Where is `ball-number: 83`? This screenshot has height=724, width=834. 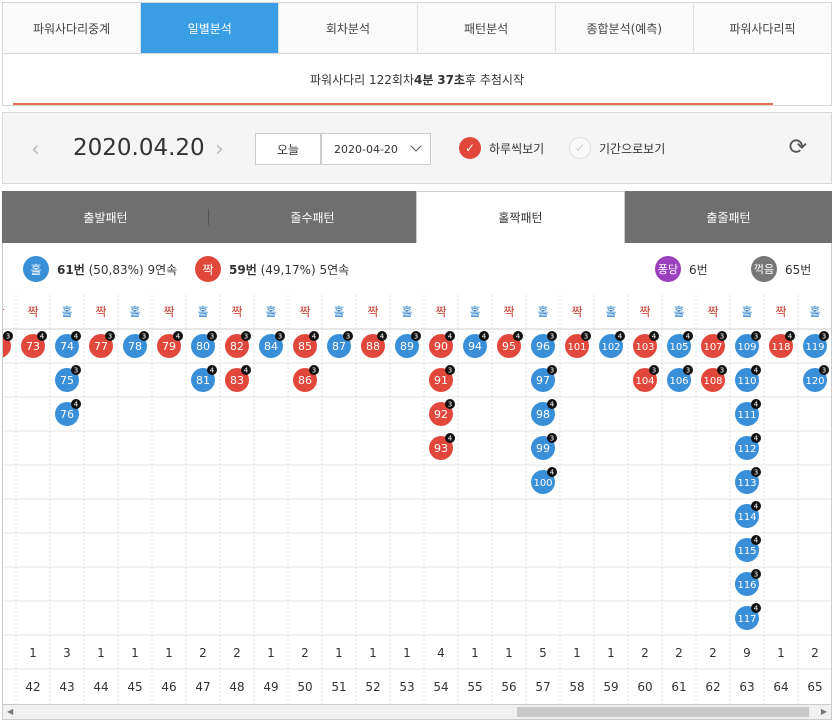
ball-number: 83 is located at coordinates (237, 380).